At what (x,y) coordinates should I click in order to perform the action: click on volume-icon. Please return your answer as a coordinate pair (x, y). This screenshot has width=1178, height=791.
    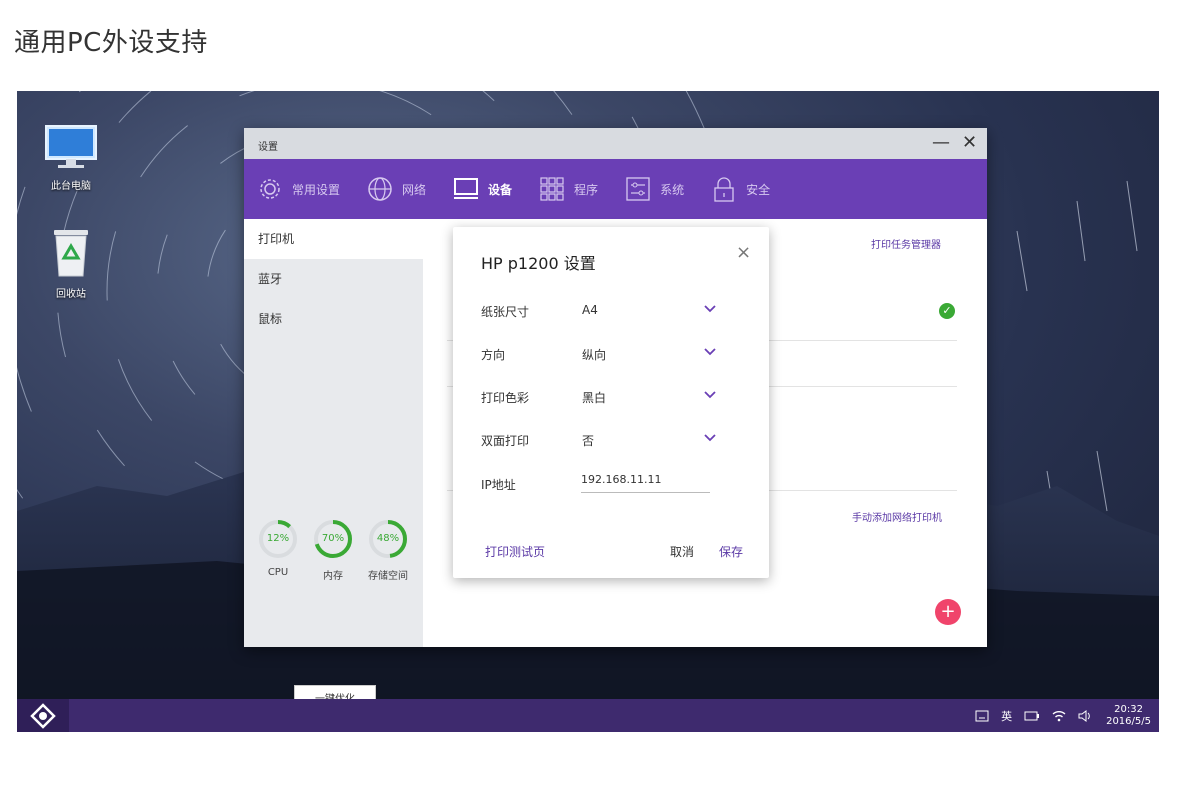
    Looking at the image, I should click on (1086, 715).